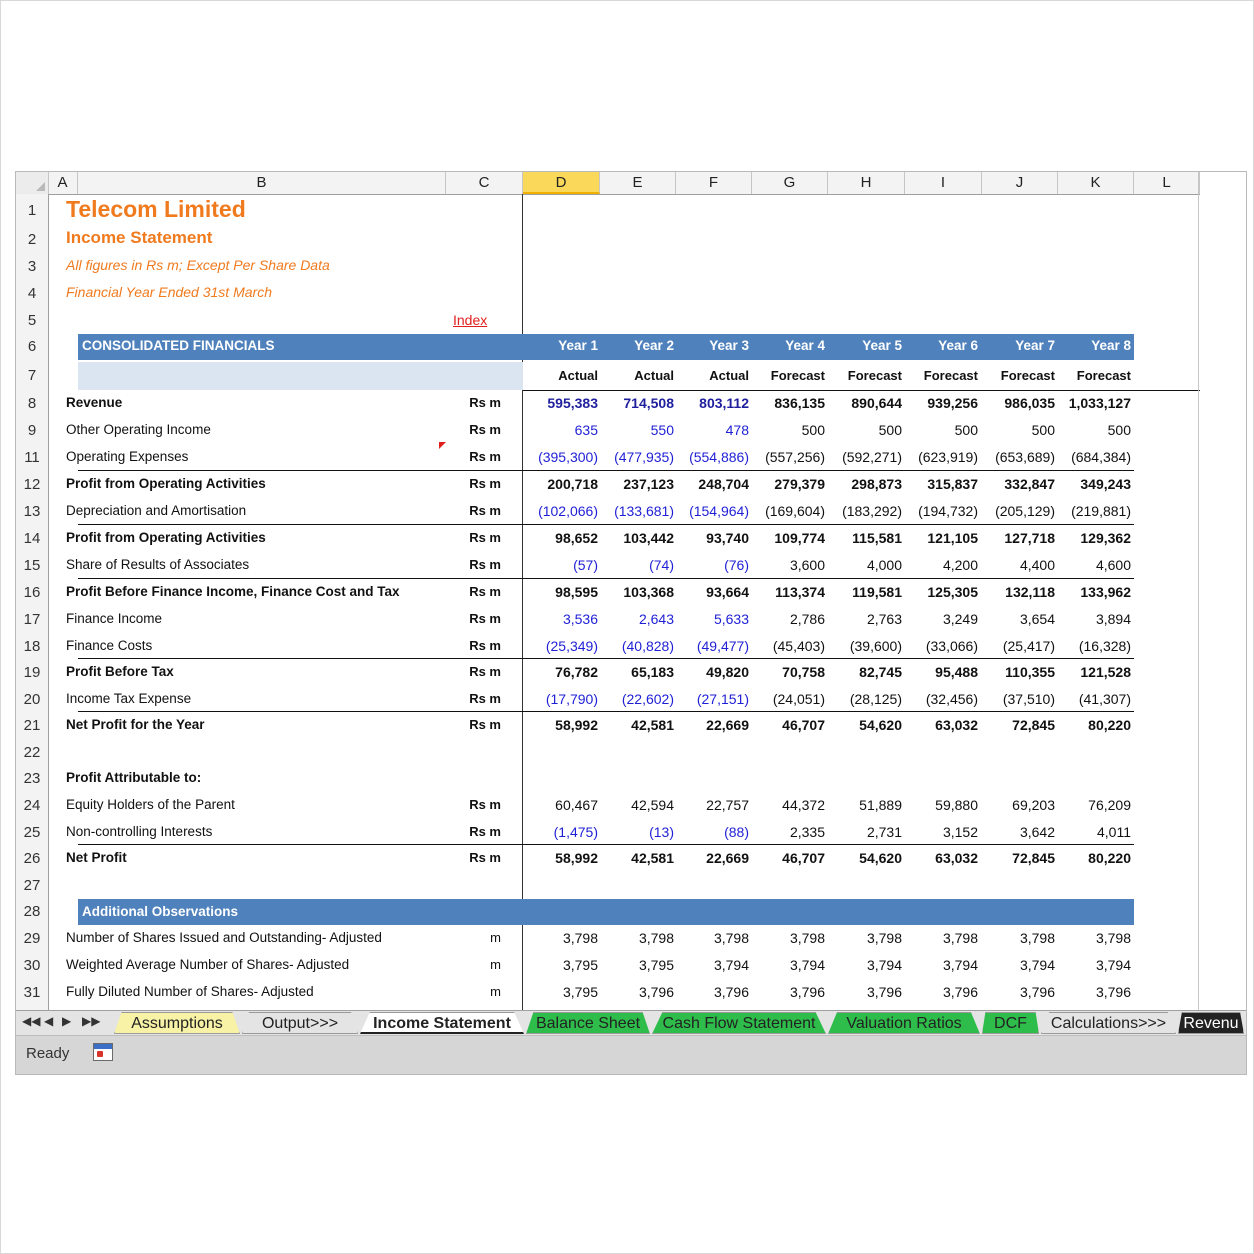  What do you see at coordinates (32, 620) in the screenshot?
I see `row-header-17: 17` at bounding box center [32, 620].